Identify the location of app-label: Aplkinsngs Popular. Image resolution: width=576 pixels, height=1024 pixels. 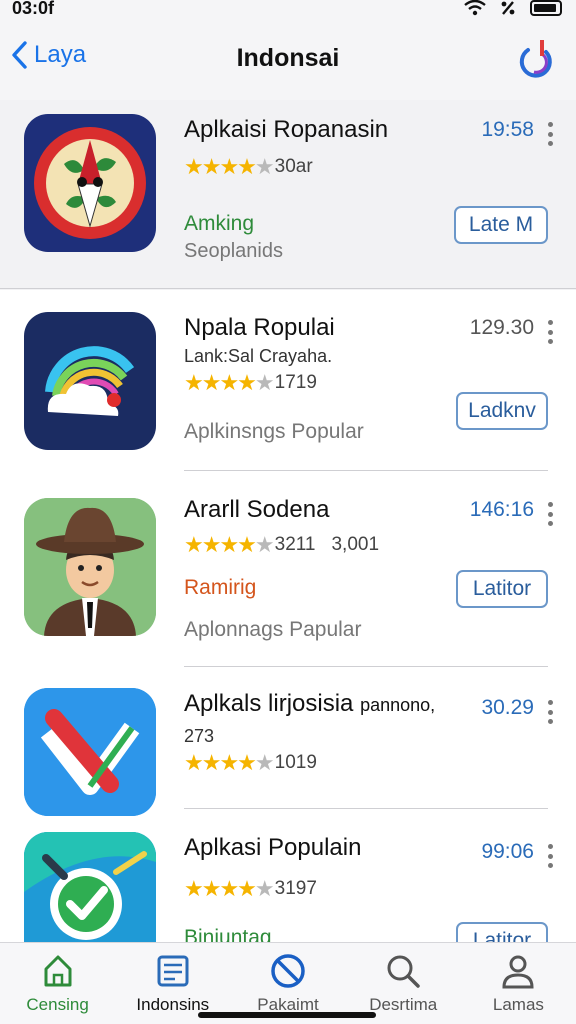
(274, 431).